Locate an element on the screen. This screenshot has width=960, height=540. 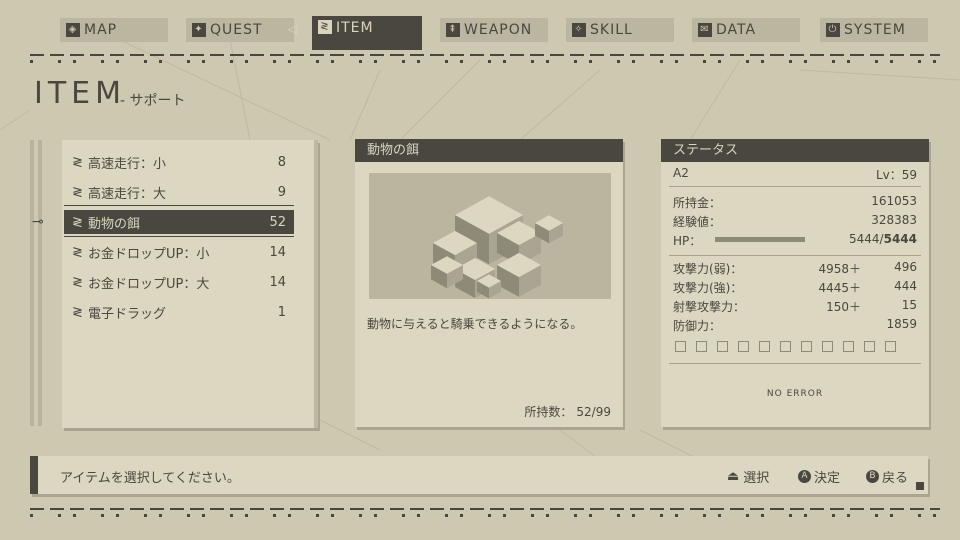
list-item: ≷ お金ドロップUP：小 14 is located at coordinates (179, 252).